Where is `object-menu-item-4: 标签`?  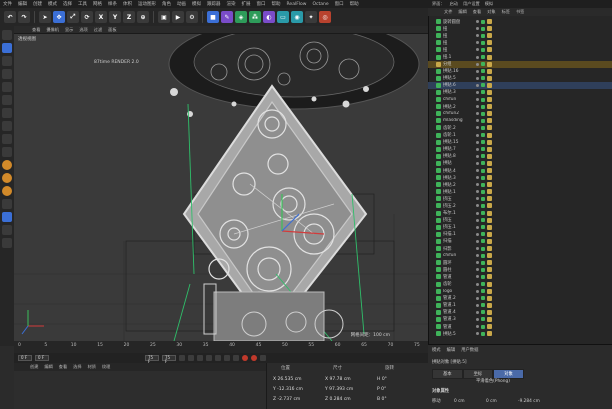
object-menu-item-4: 标签 is located at coordinates (506, 12).